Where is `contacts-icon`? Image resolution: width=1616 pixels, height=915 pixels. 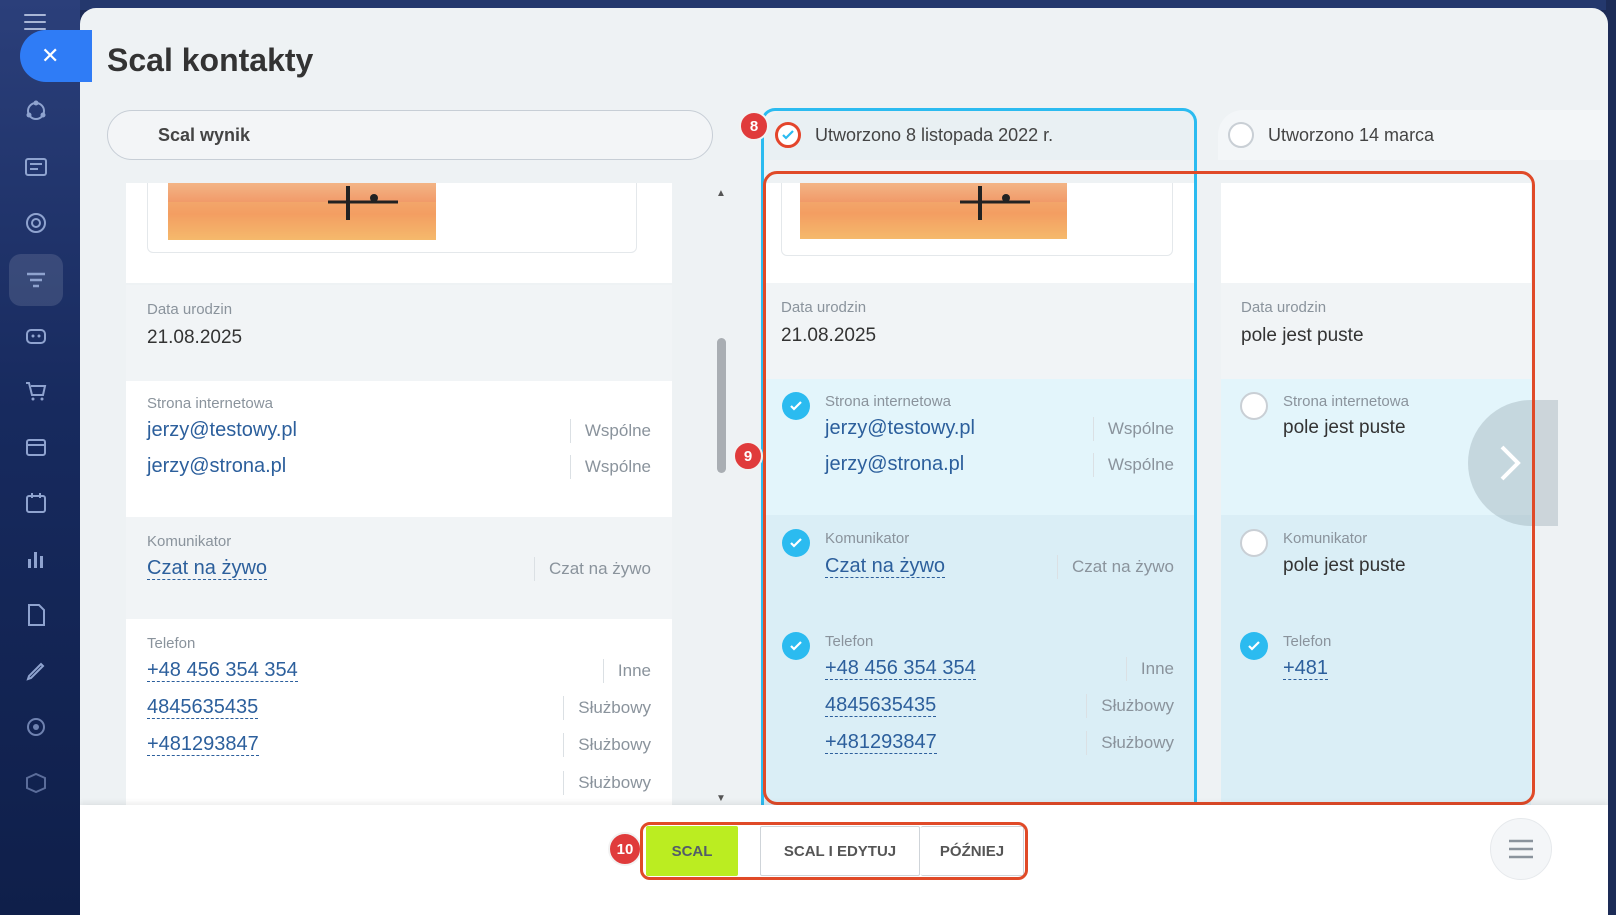 contacts-icon is located at coordinates (36, 167).